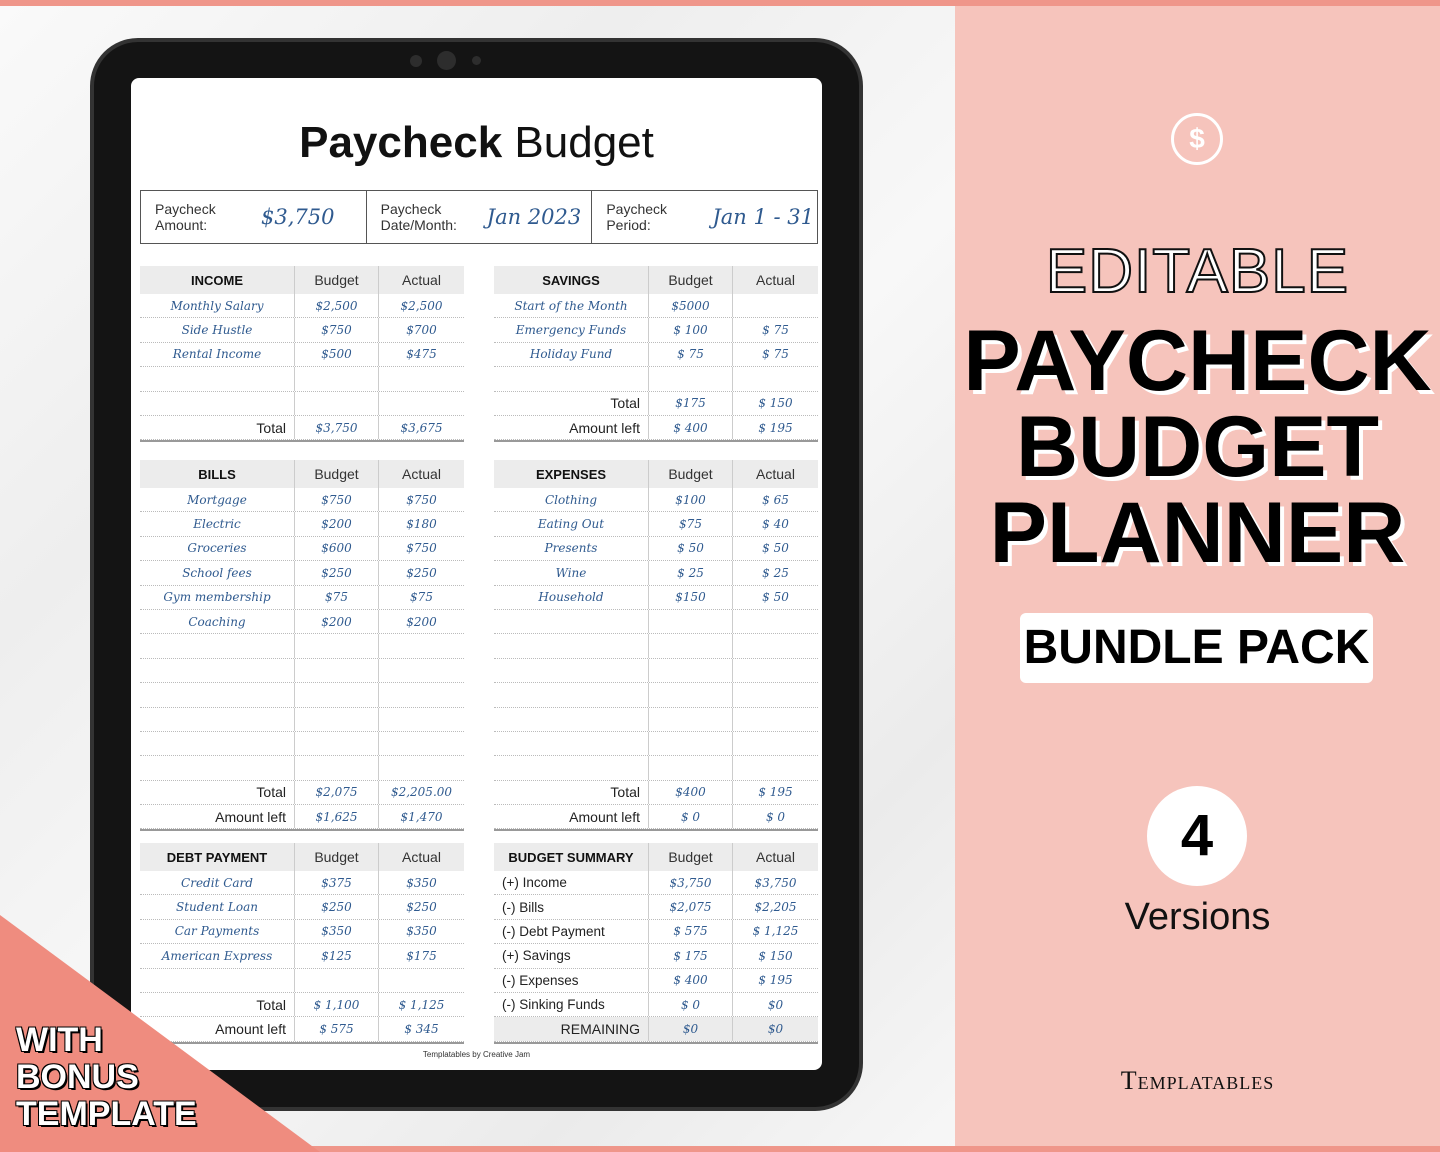 The width and height of the screenshot is (1440, 1152). I want to click on actual-cell: $0, so click(775, 1004).